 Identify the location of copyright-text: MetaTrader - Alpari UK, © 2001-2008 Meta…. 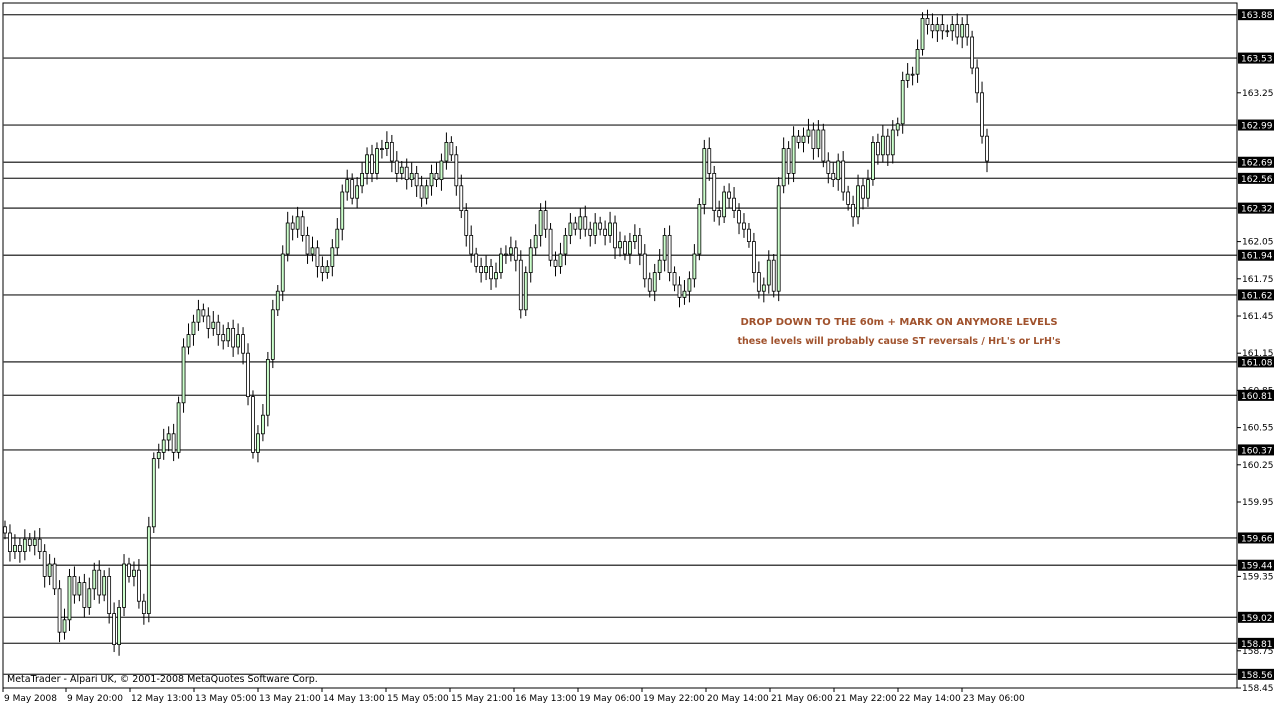
(162, 679).